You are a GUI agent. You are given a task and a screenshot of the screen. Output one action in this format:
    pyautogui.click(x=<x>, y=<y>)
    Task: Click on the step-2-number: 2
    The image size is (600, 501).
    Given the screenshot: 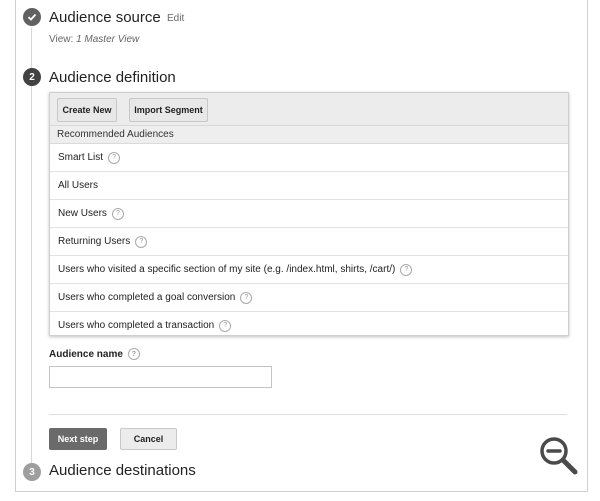 What is the action you would take?
    pyautogui.click(x=32, y=77)
    